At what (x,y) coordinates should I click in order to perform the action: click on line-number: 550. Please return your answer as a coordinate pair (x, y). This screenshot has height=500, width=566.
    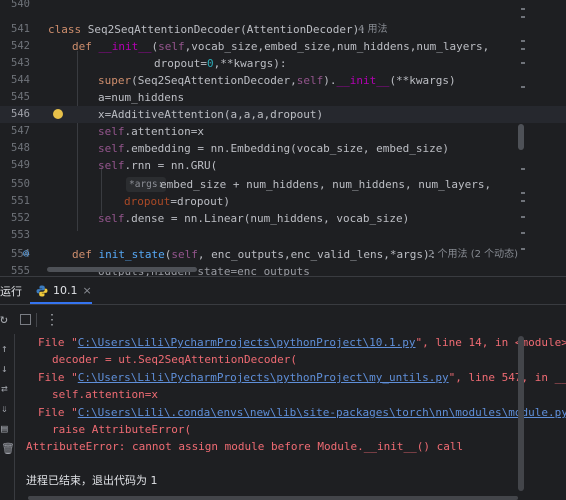
    Looking at the image, I should click on (20, 184).